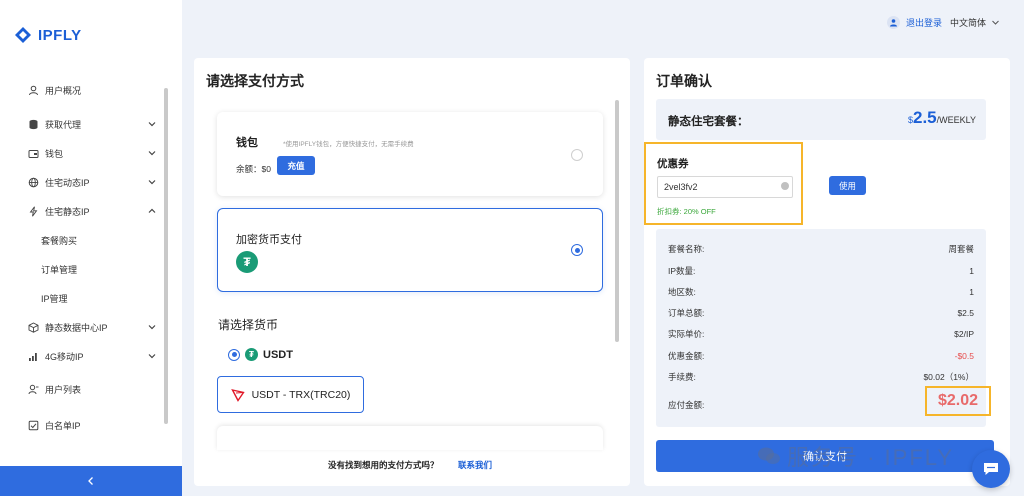 The width and height of the screenshot is (1024, 496). I want to click on summary-label: 地区数:, so click(682, 292).